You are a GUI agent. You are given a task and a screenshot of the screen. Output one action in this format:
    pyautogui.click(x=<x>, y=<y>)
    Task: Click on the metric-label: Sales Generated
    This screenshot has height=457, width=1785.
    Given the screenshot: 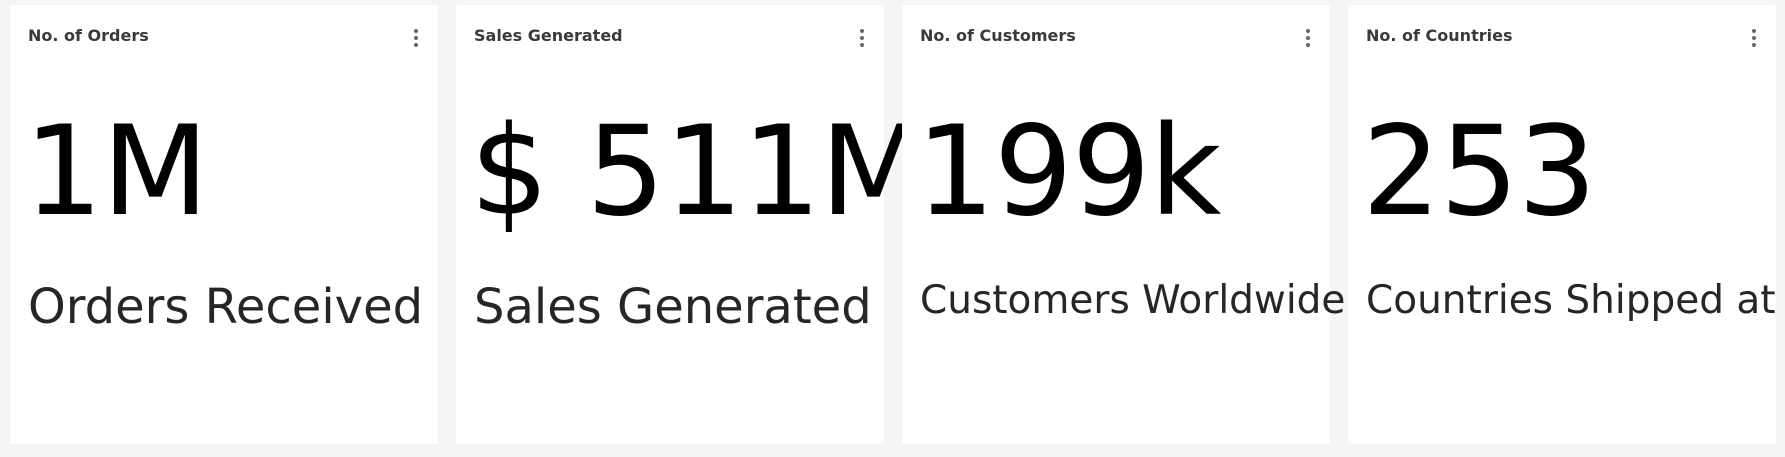 What is the action you would take?
    pyautogui.click(x=673, y=307)
    